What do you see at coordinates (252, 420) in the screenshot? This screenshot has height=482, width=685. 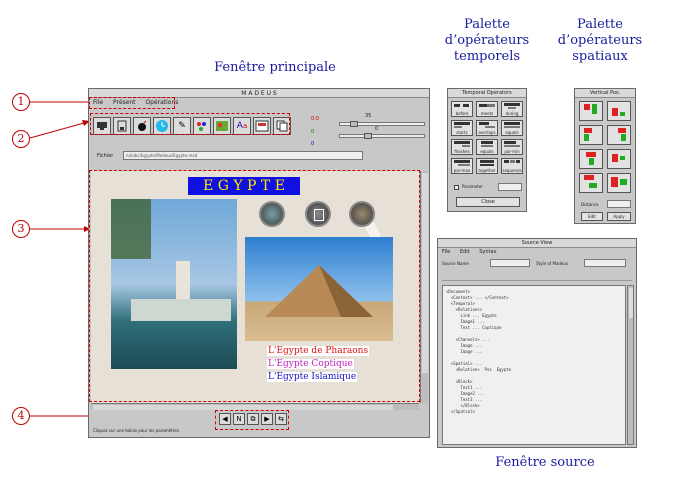 I see `highlight-nav` at bounding box center [252, 420].